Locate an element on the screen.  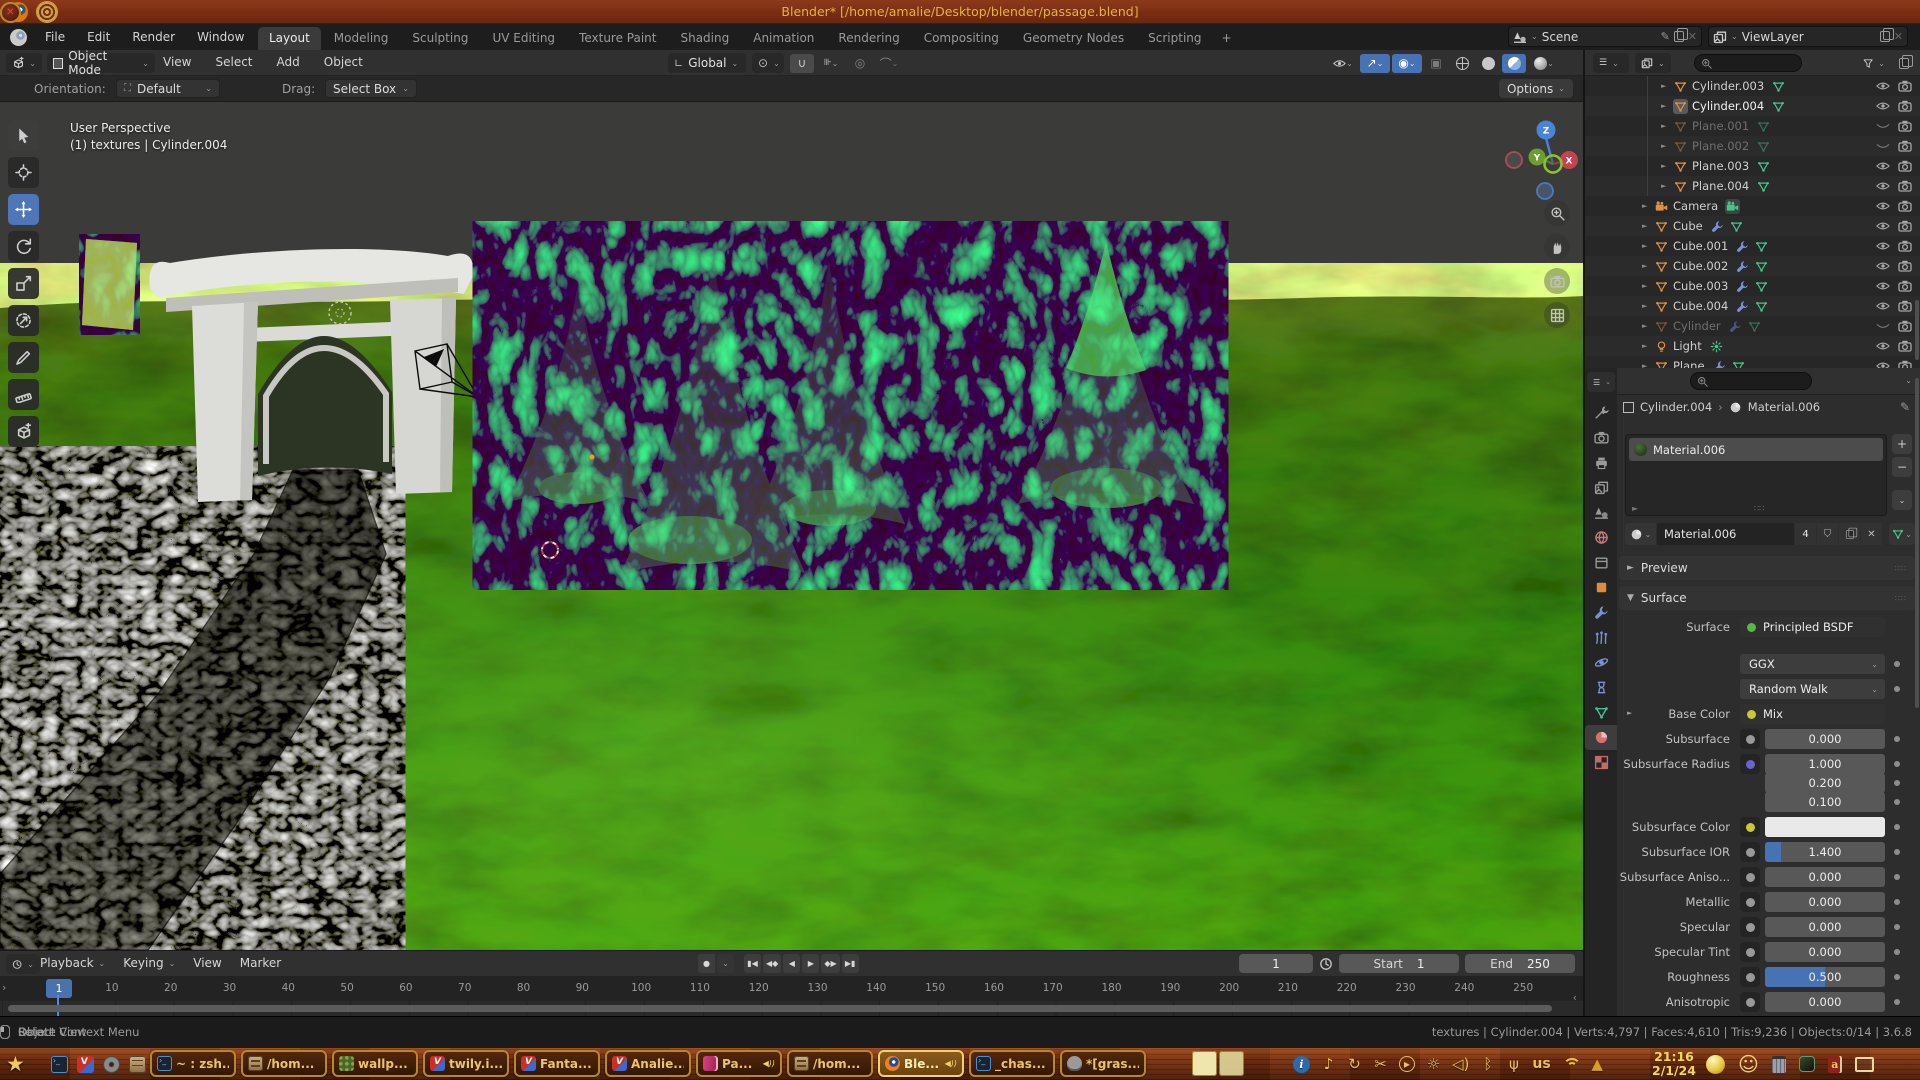
object-name: Cube is located at coordinates (1688, 226).